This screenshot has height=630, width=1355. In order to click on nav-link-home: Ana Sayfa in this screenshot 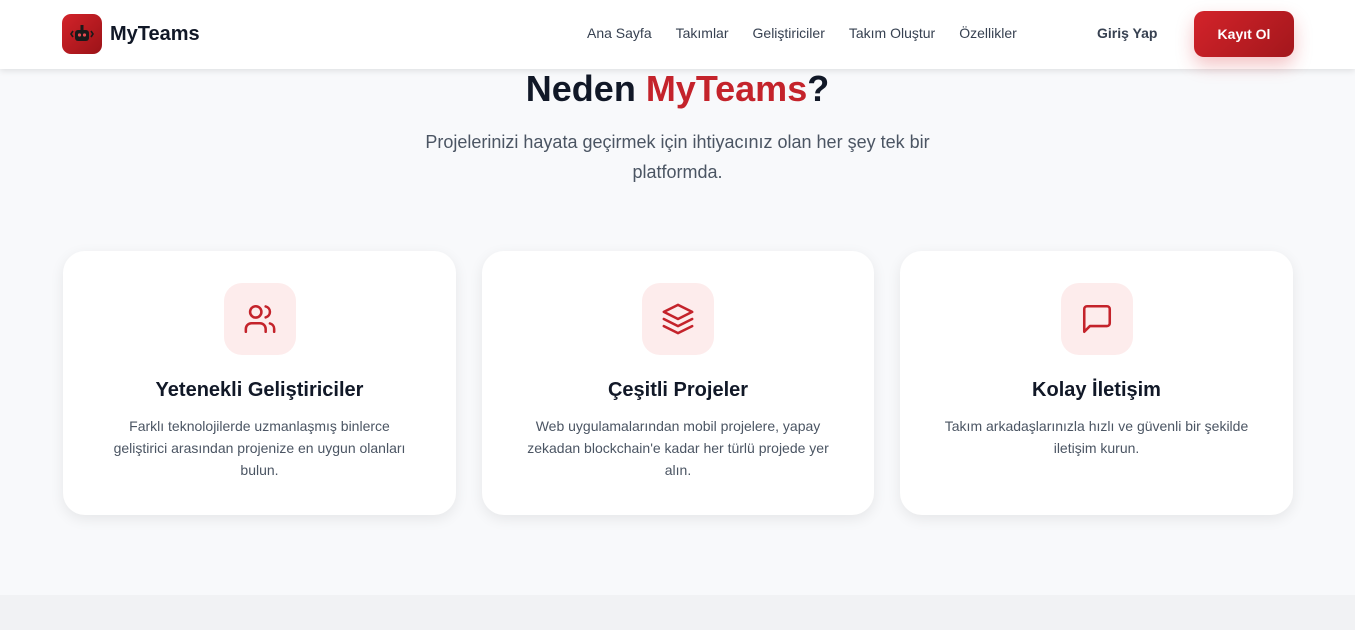, I will do `click(619, 33)`.